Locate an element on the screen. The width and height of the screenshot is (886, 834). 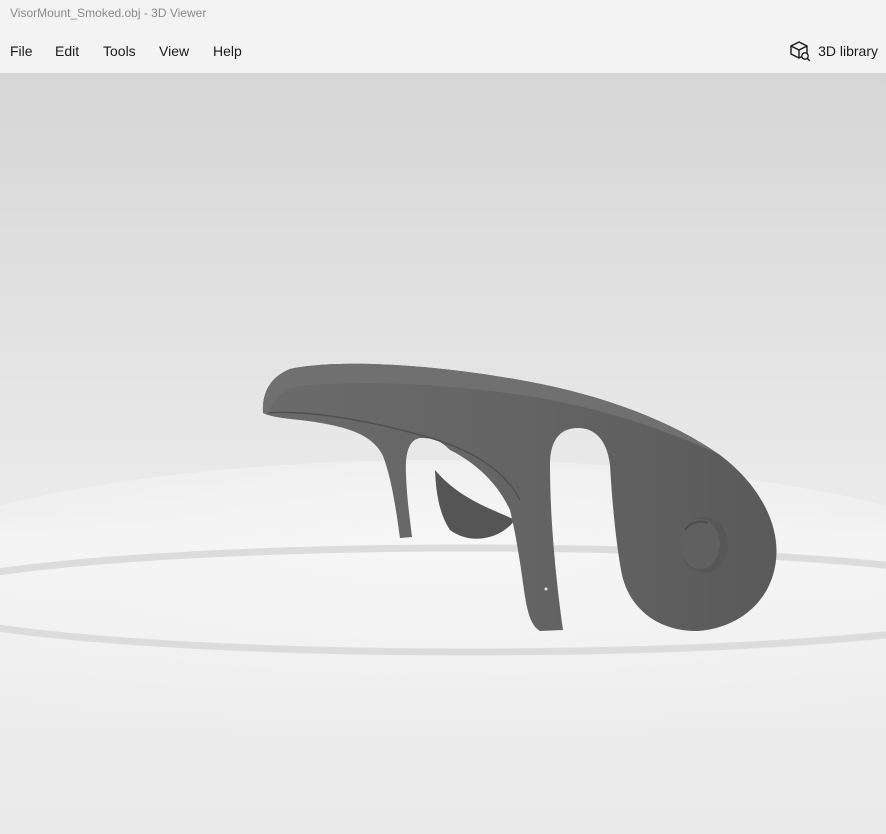
3d-library-button: 3D library is located at coordinates (833, 51).